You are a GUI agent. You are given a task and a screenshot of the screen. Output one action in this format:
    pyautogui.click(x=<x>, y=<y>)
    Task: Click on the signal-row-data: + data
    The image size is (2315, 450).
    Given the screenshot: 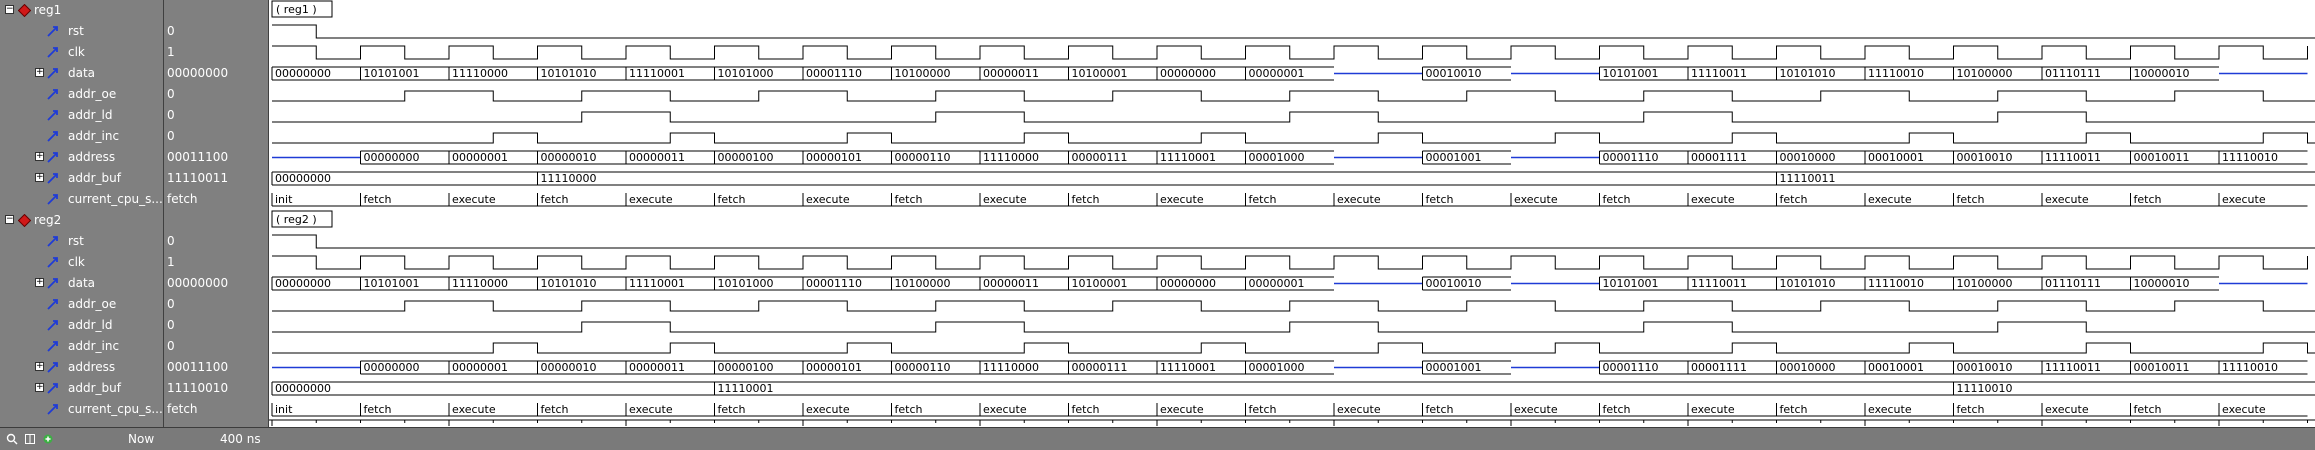 What is the action you would take?
    pyautogui.click(x=81, y=73)
    